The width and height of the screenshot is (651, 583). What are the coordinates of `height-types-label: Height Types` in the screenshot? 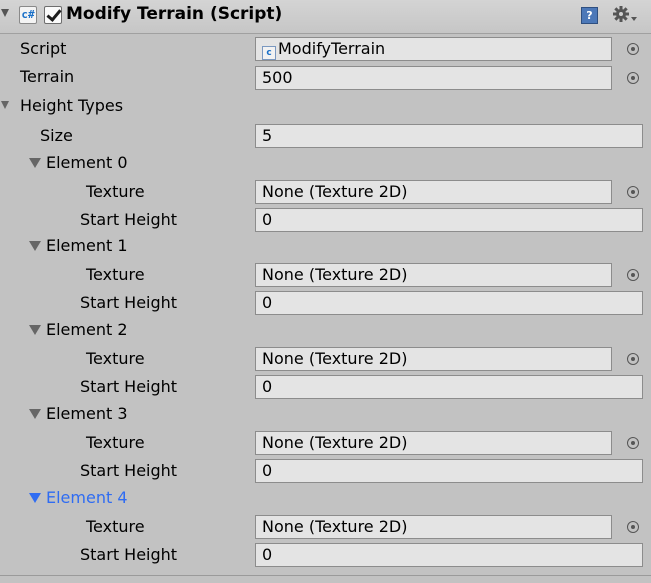 It's located at (71, 106).